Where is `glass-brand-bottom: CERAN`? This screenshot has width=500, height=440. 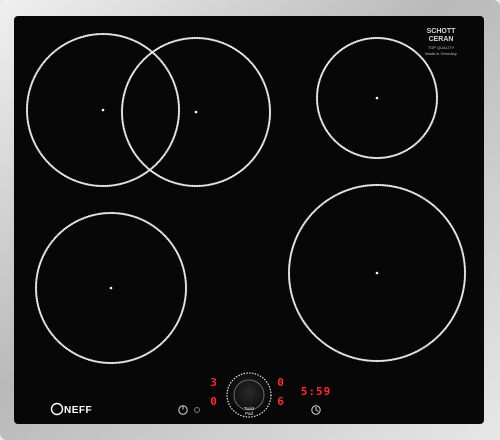
glass-brand-bottom: CERAN is located at coordinates (441, 39).